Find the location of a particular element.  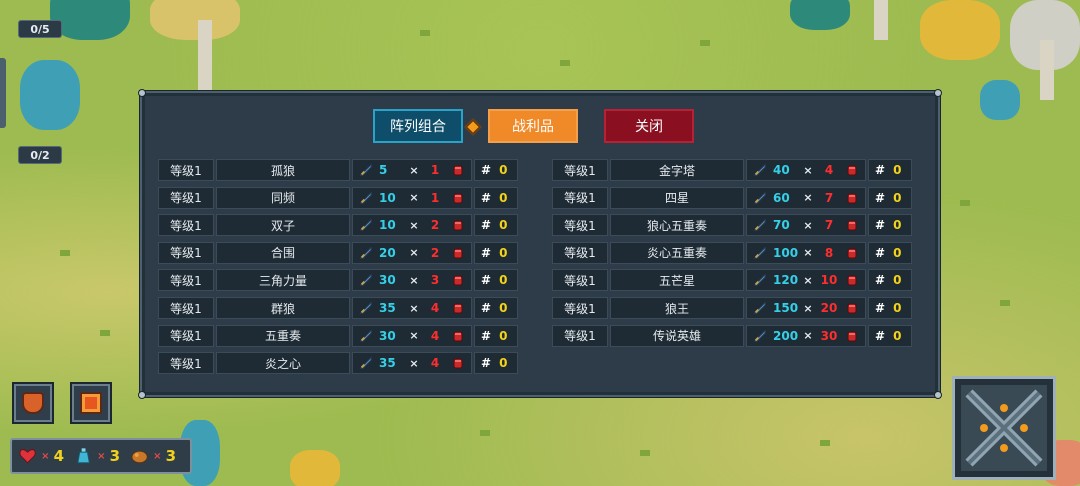

combo-row: 等级1 狼心五重奏 70 × 7 # 0 is located at coordinates (732, 225).